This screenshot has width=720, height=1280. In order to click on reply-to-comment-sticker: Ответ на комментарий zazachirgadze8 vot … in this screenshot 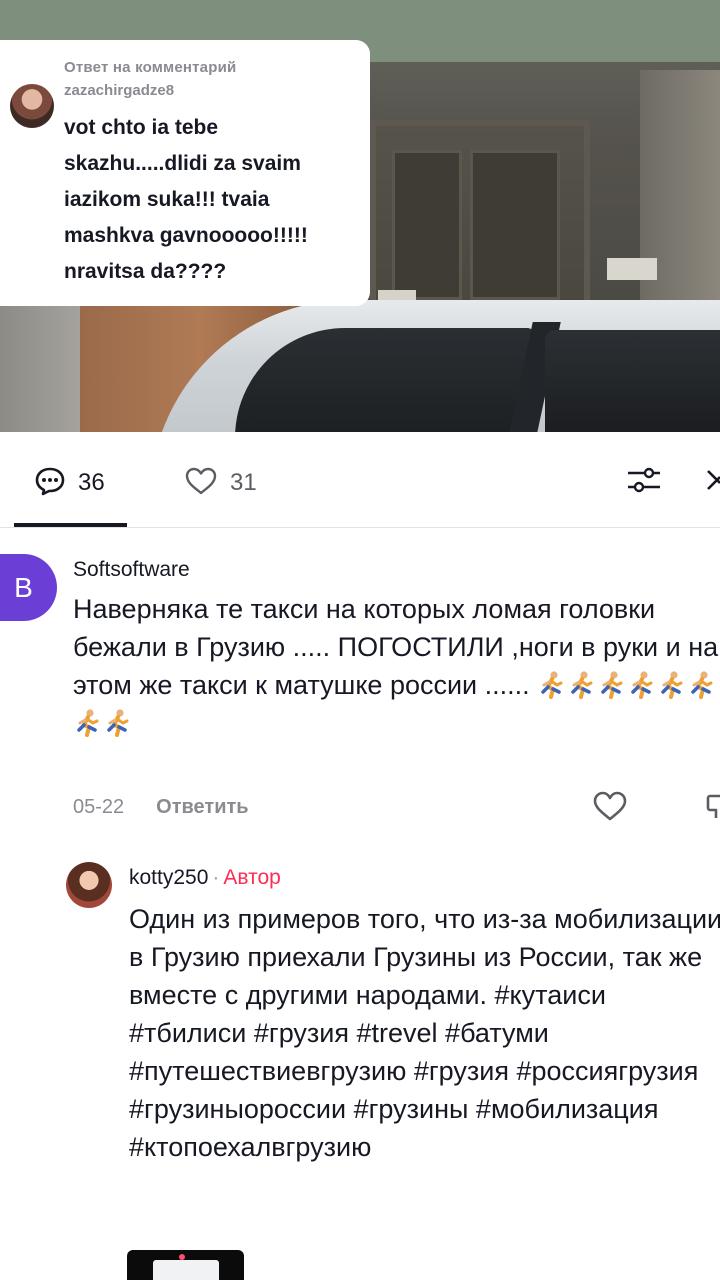, I will do `click(185, 173)`.